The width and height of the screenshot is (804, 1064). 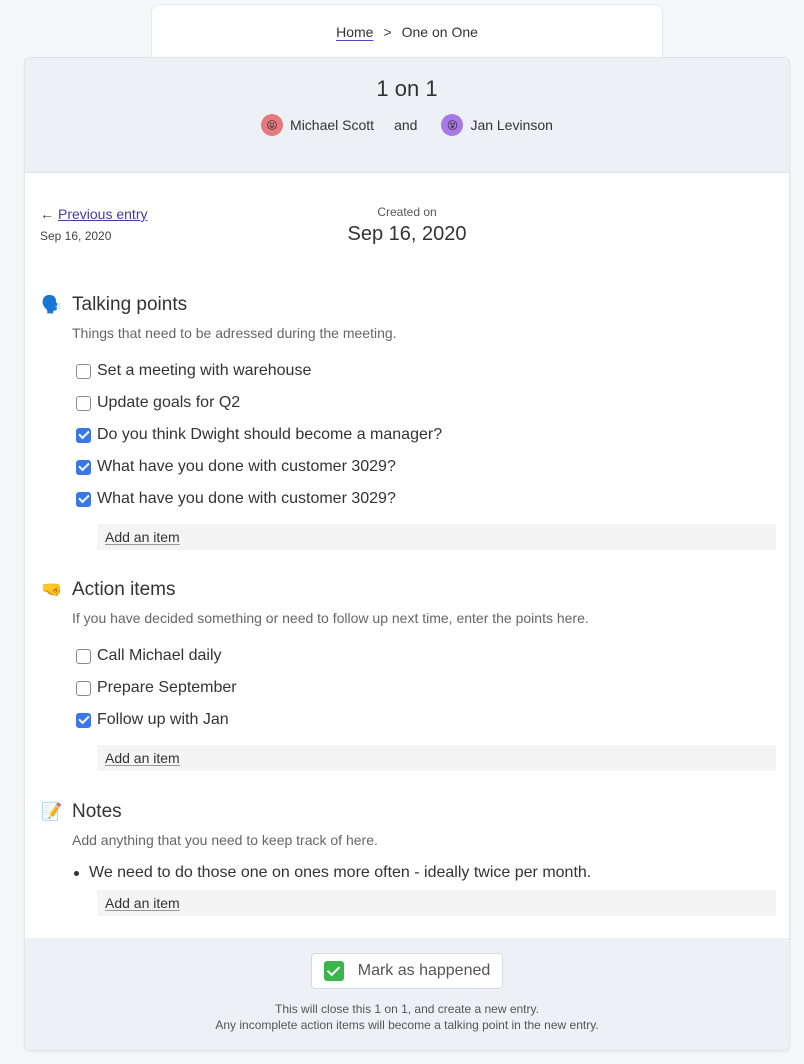 What do you see at coordinates (424, 970) in the screenshot?
I see `mark-as-happened-label: Mark as happened` at bounding box center [424, 970].